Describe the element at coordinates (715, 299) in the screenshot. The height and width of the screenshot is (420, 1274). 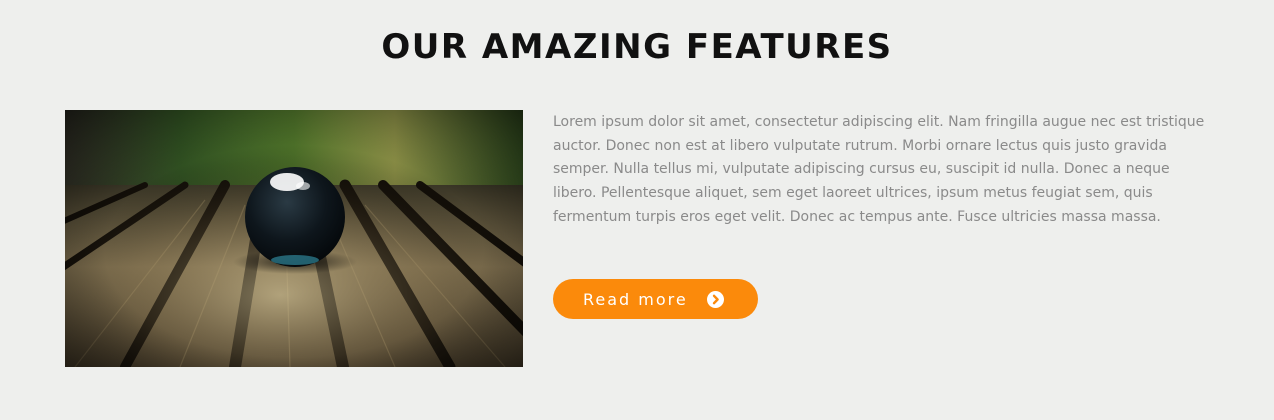
I see `chevron-circle-right-icon` at that location.